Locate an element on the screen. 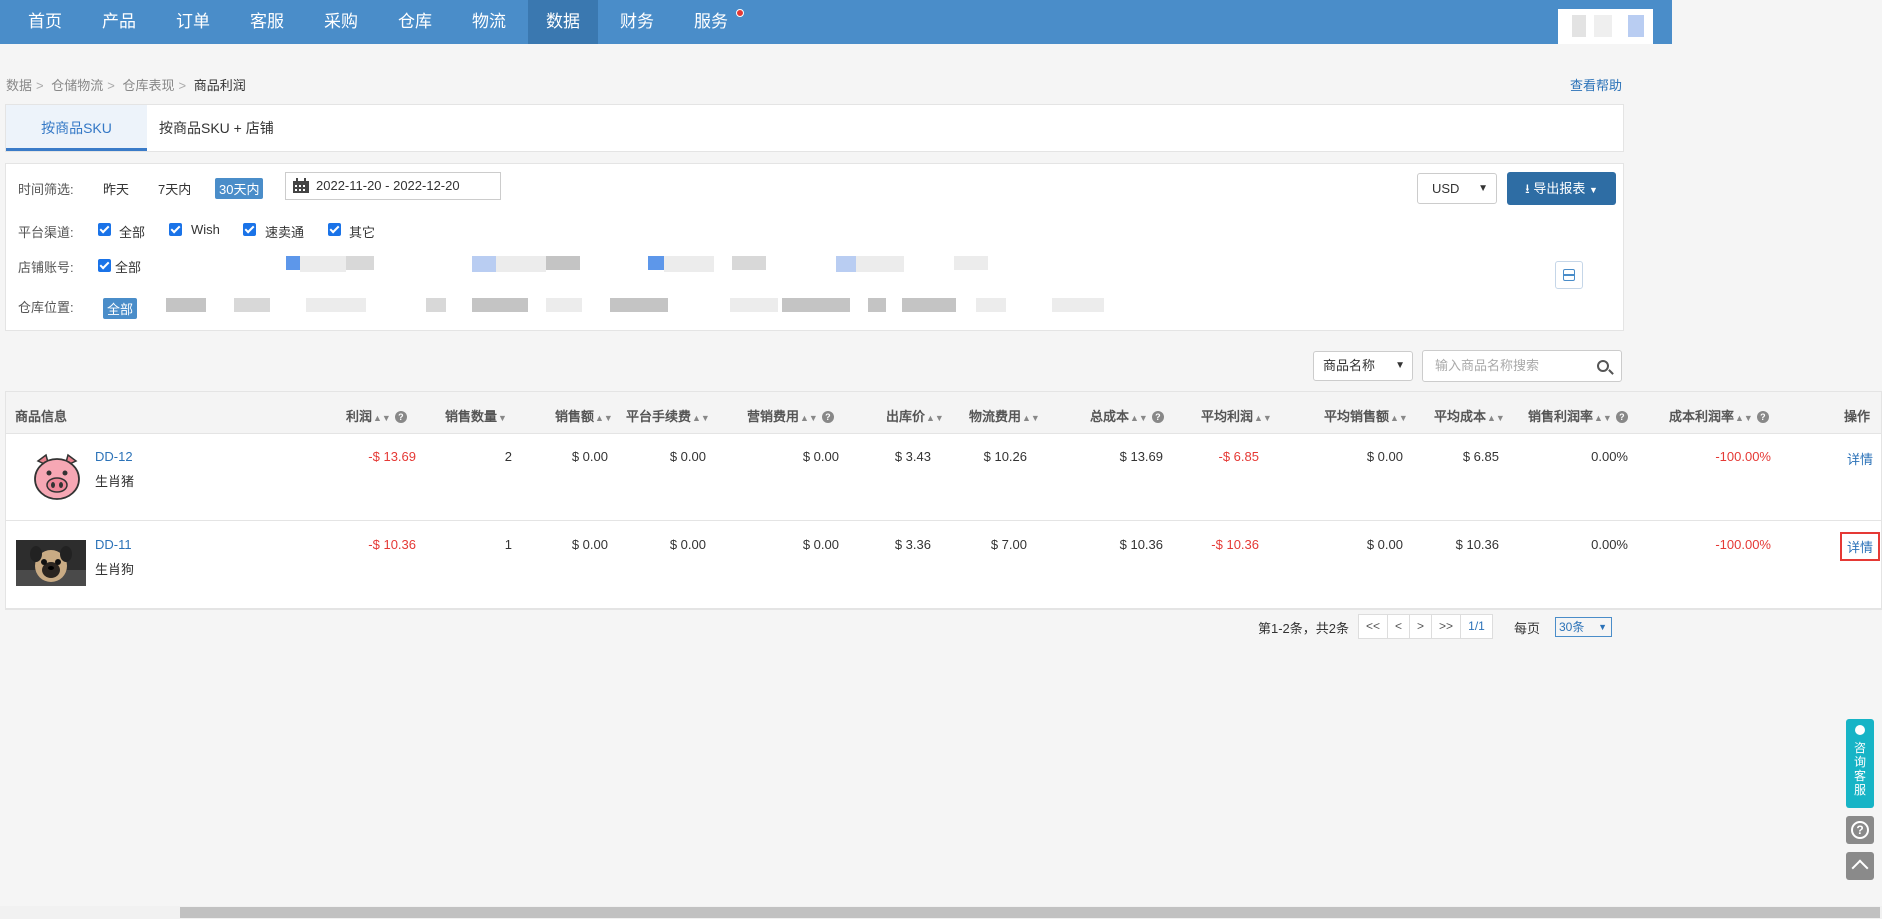 The height and width of the screenshot is (919, 1882). help-link: 查看帮助 is located at coordinates (1596, 84).